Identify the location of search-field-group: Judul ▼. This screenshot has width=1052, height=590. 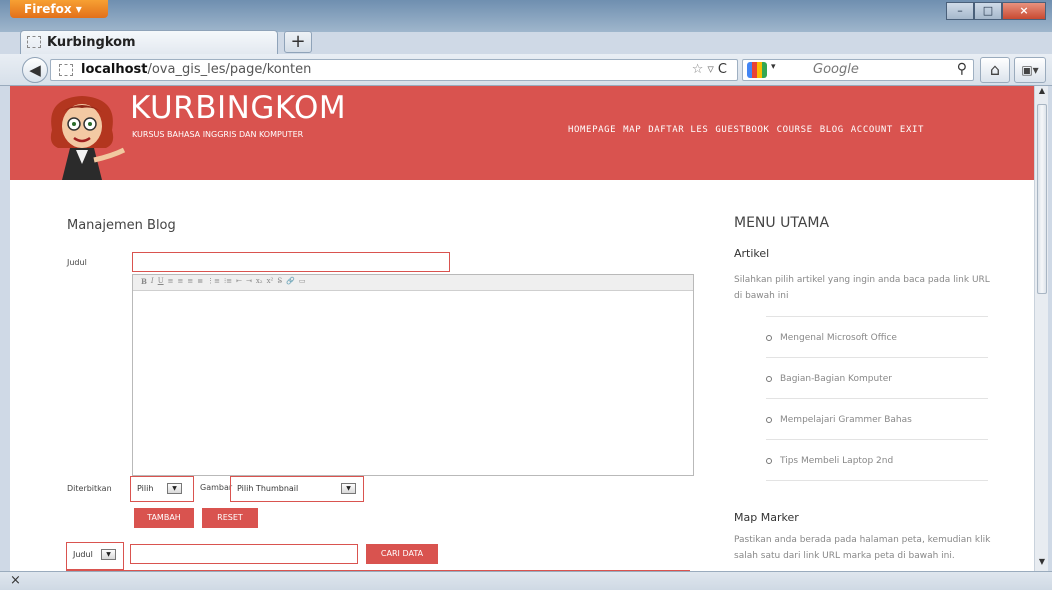
(95, 556).